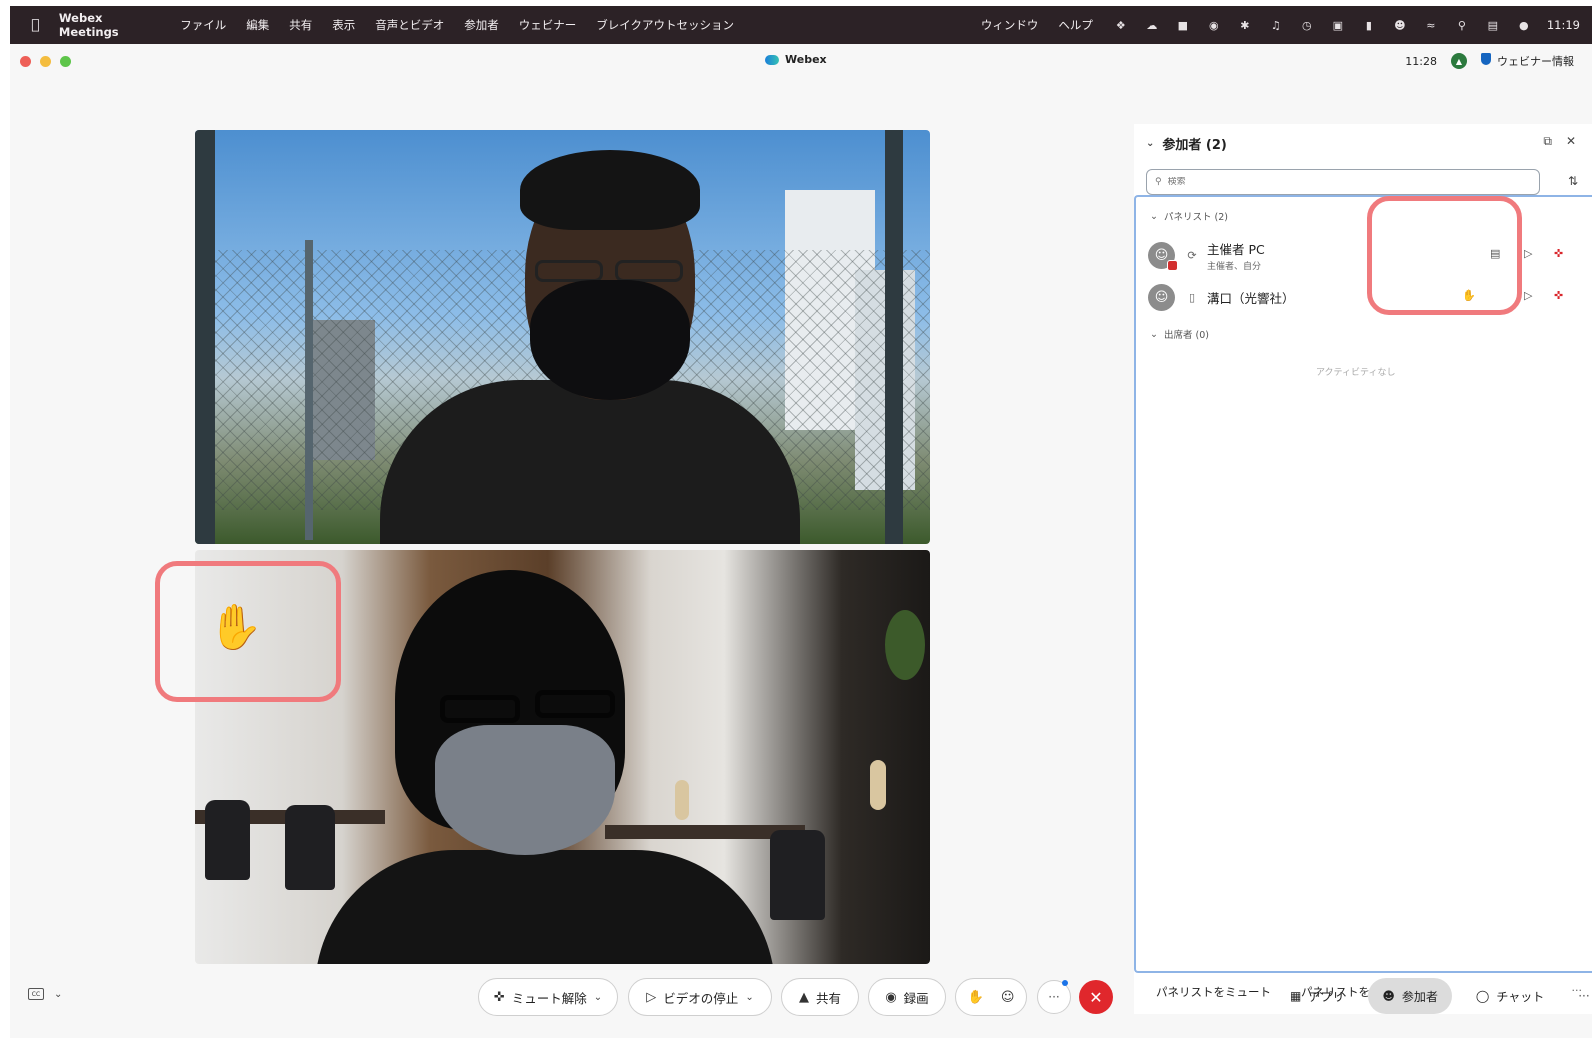  What do you see at coordinates (1583, 996) in the screenshot?
I see `more-panels-button: ···` at bounding box center [1583, 996].